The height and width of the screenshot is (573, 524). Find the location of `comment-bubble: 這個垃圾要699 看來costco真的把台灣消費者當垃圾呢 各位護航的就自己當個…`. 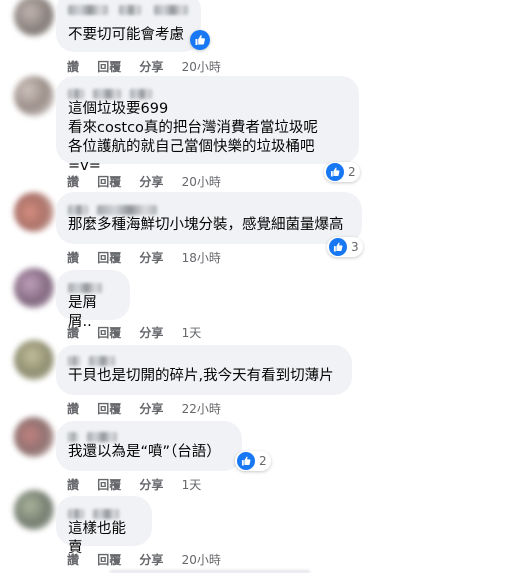

comment-bubble: 這個垃圾要699 看來costco真的把台灣消費者當垃圾呢 各位護航的就自己當個… is located at coordinates (207, 125).